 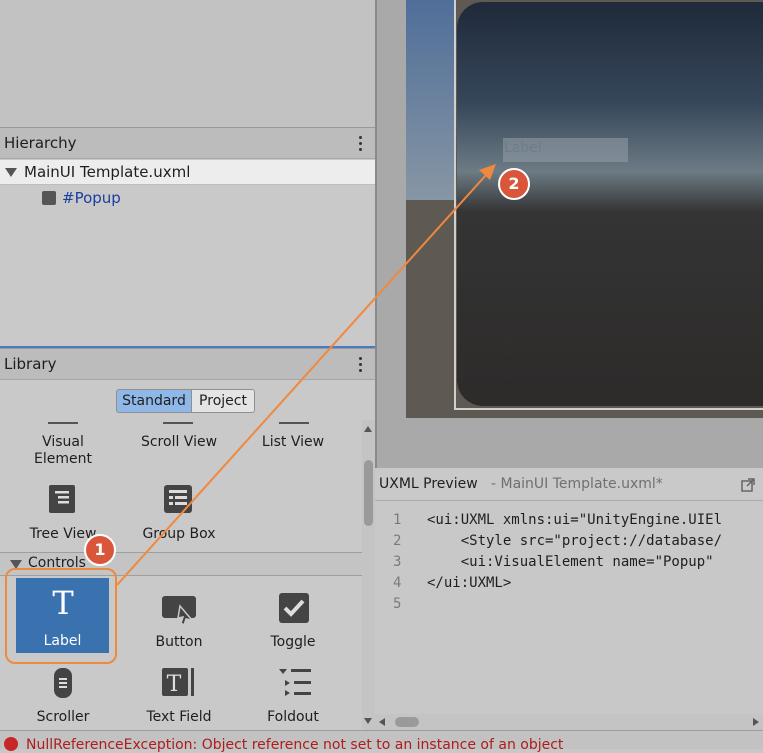 I want to click on list-view-icon, so click(x=294, y=419).